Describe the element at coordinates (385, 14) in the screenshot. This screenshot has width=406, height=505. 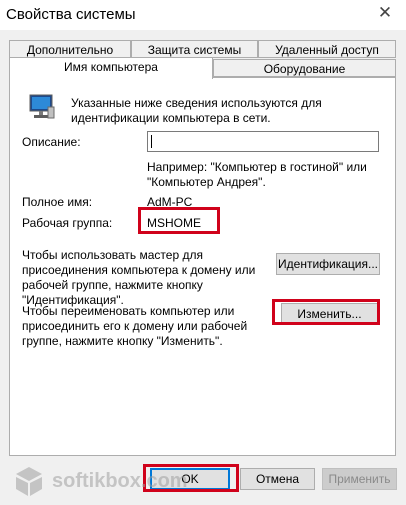
I see `close-icon: ✕` at that location.